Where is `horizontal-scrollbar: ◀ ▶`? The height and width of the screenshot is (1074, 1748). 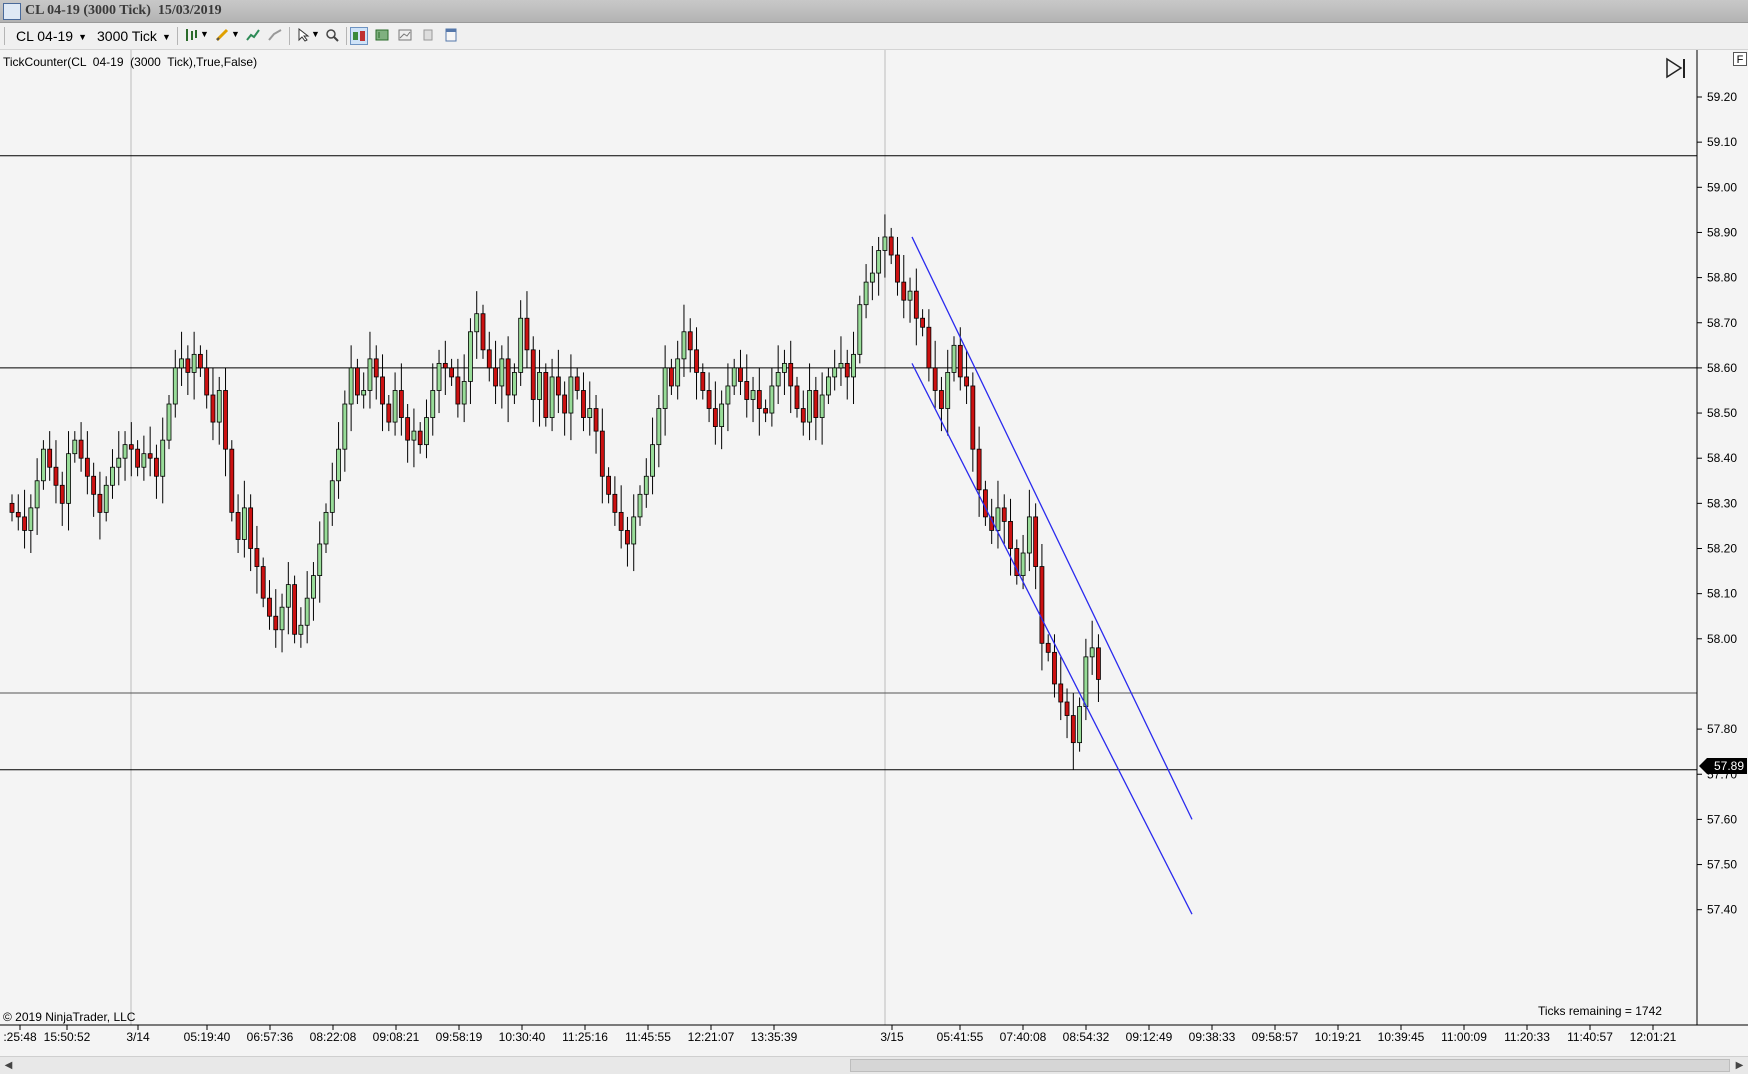 horizontal-scrollbar: ◀ ▶ is located at coordinates (874, 1065).